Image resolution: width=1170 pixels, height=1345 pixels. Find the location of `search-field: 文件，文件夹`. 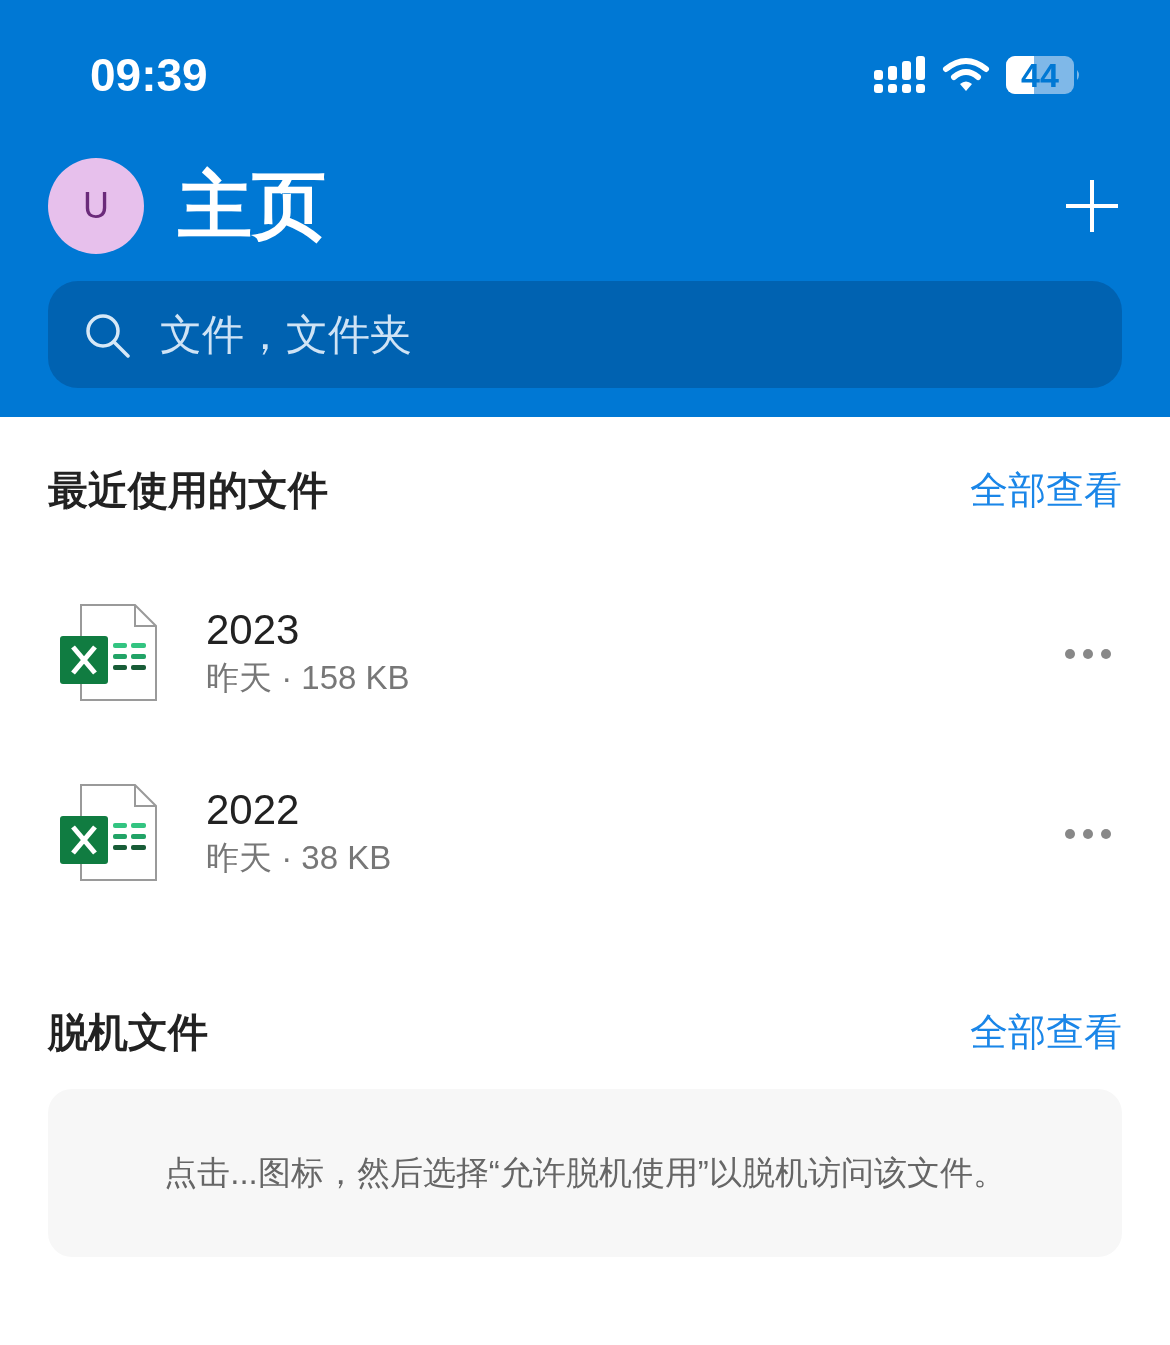

search-field: 文件，文件夹 is located at coordinates (585, 334).